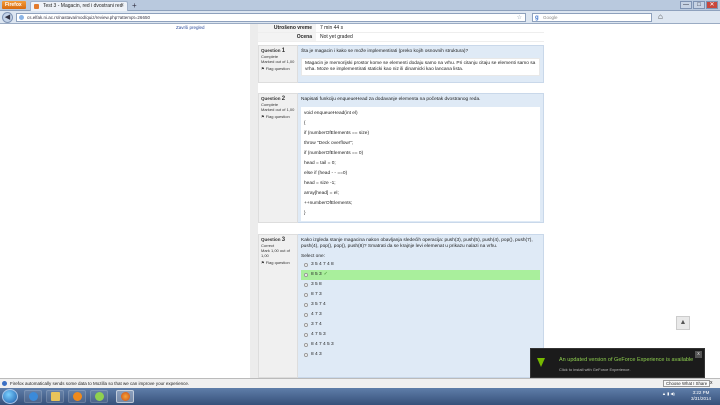 The image size is (720, 405). I want to click on answer-option: 8 4 3, so click(420, 355).